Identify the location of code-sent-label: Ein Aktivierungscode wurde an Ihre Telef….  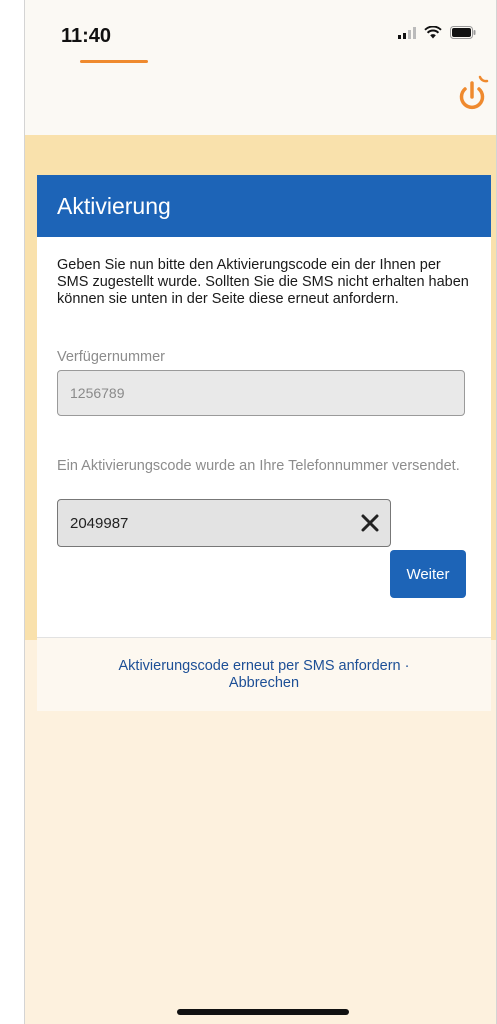
(258, 466).